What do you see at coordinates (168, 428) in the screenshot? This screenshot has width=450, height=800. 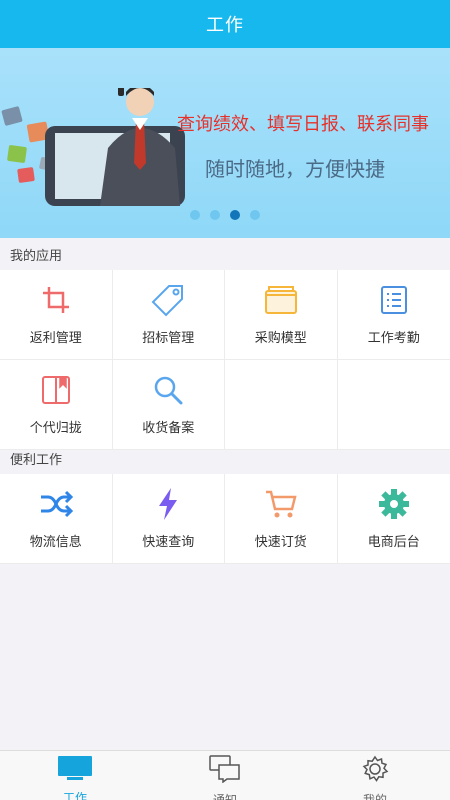 I see `app-label: 收货备案` at bounding box center [168, 428].